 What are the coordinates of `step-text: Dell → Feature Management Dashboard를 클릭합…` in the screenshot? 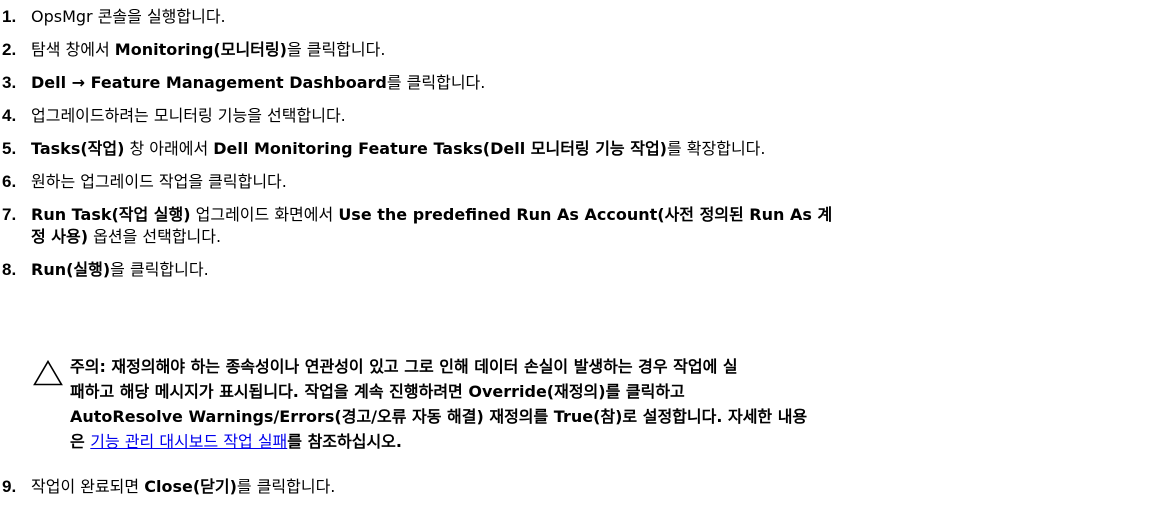 It's located at (595, 83).